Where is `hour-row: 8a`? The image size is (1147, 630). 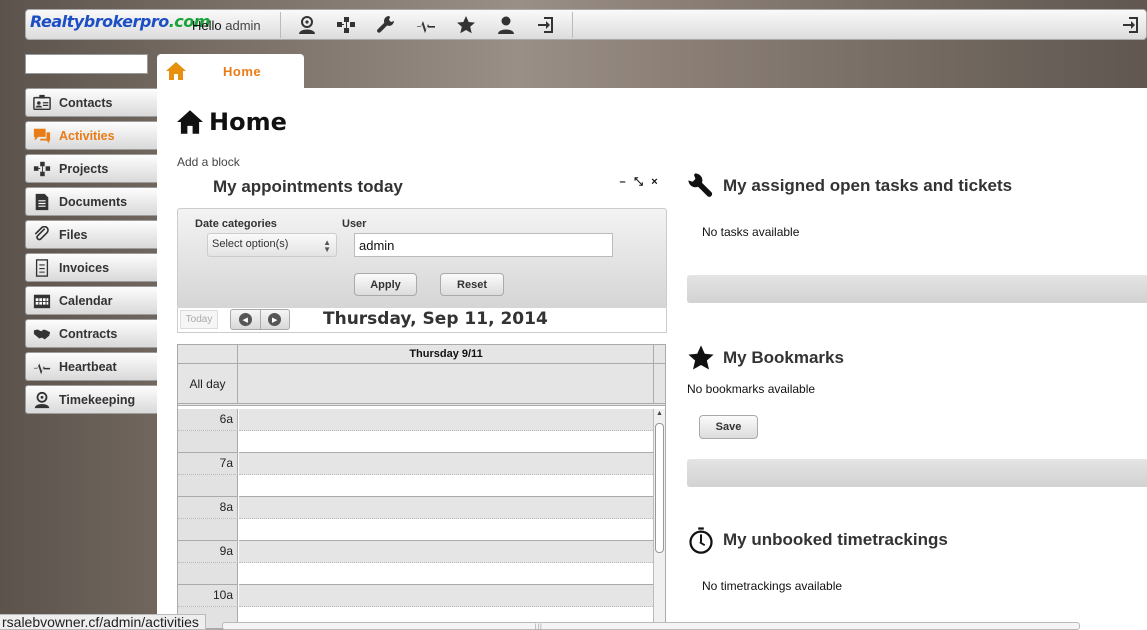
hour-row: 8a is located at coordinates (415, 519).